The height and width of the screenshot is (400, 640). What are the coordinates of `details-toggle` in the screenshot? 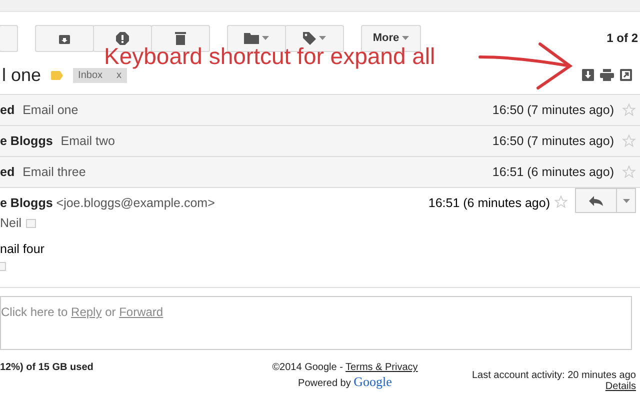 It's located at (31, 223).